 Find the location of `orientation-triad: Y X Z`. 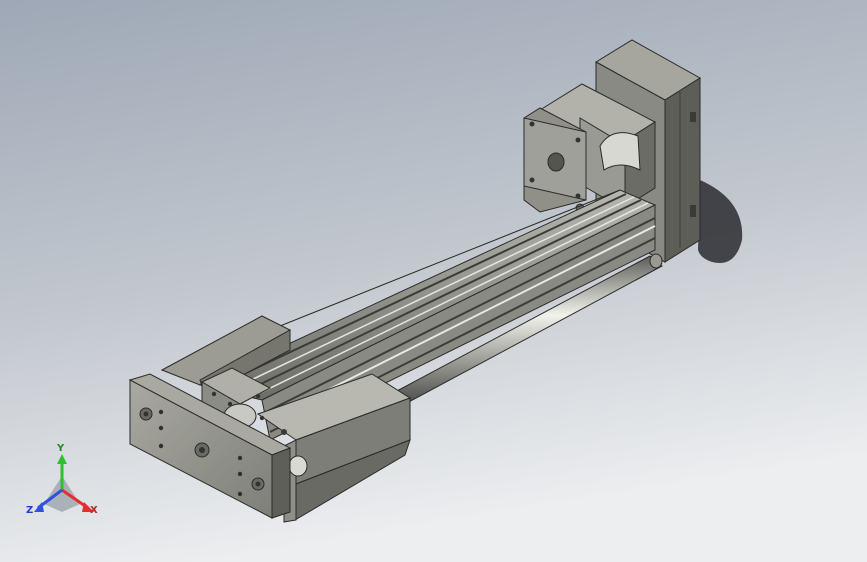

orientation-triad: Y X Z is located at coordinates (65, 483).